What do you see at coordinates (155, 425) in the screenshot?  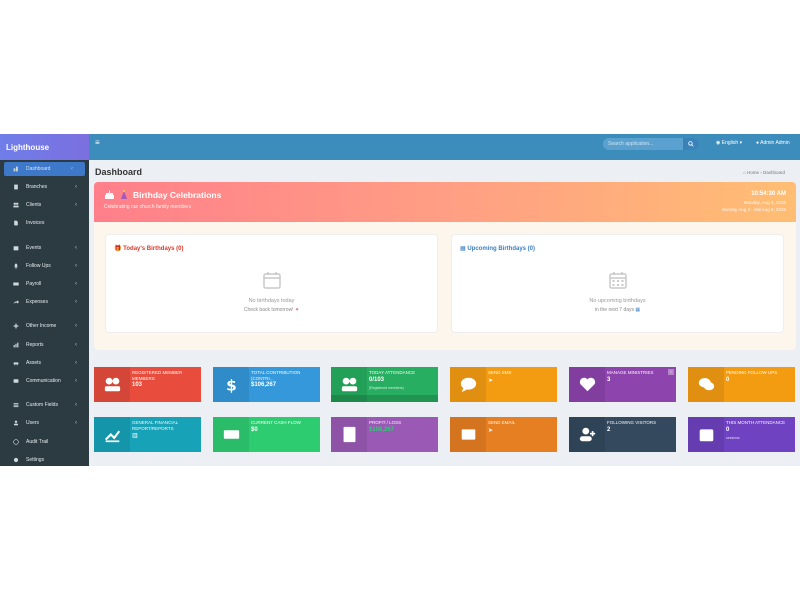 I see `tile-label: General Financial Report/Reports` at bounding box center [155, 425].